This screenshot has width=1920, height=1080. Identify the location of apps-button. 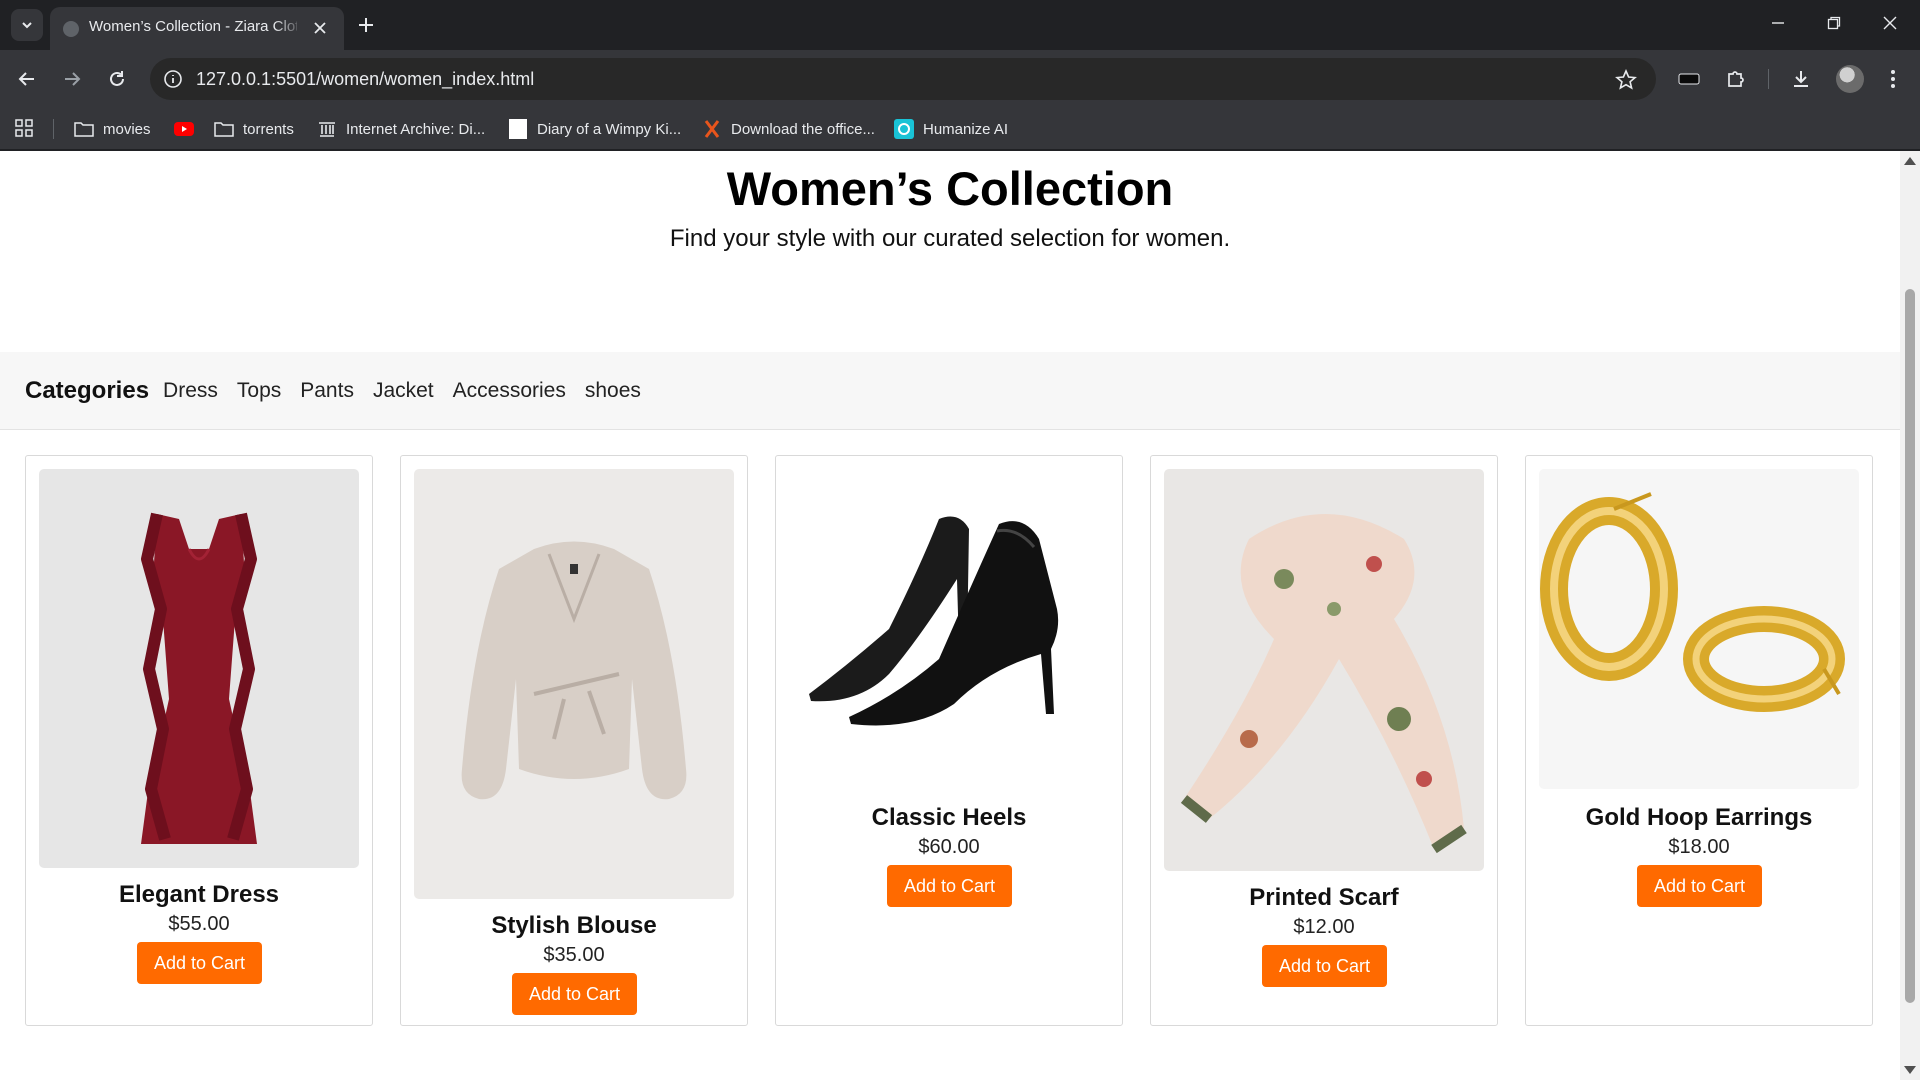
(24, 128).